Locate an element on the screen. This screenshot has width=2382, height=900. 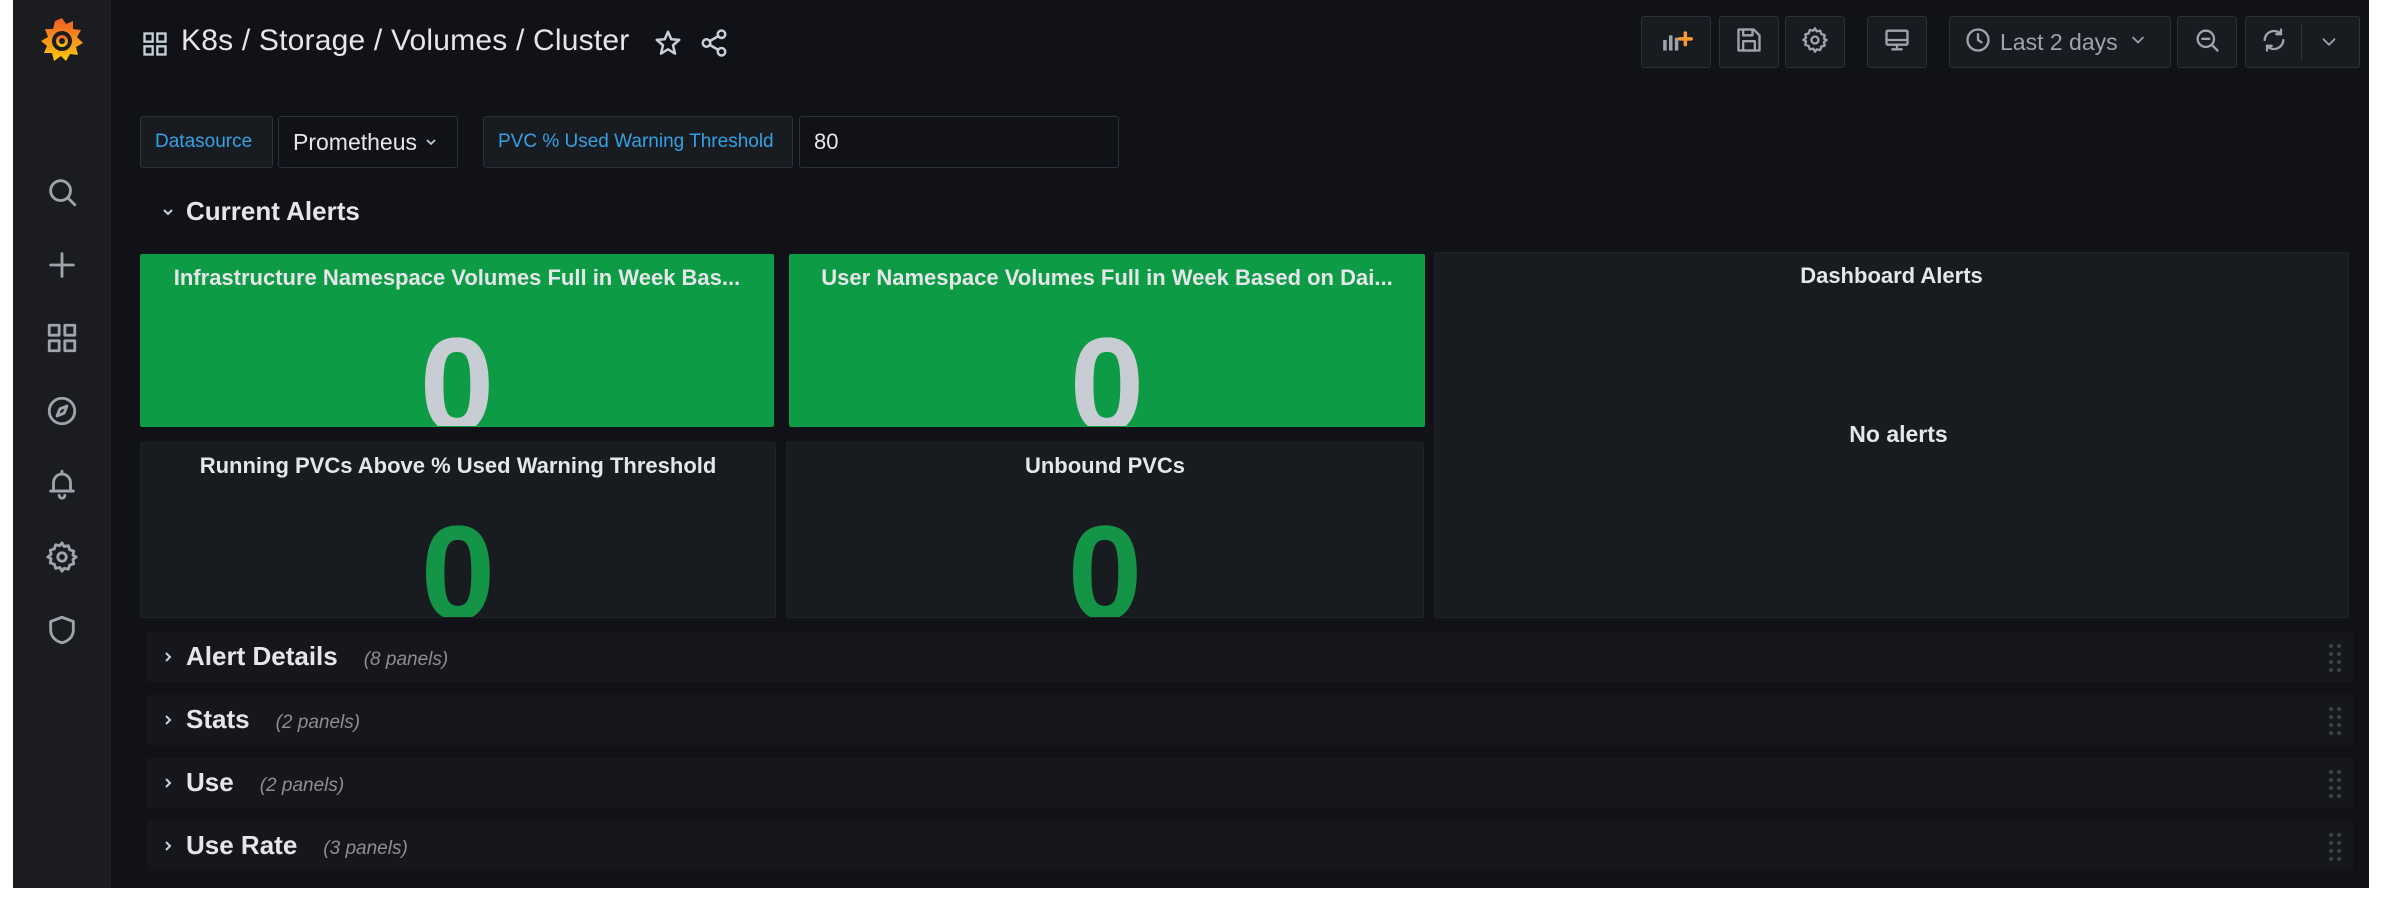
server-admin-shield-icon is located at coordinates (62, 630).